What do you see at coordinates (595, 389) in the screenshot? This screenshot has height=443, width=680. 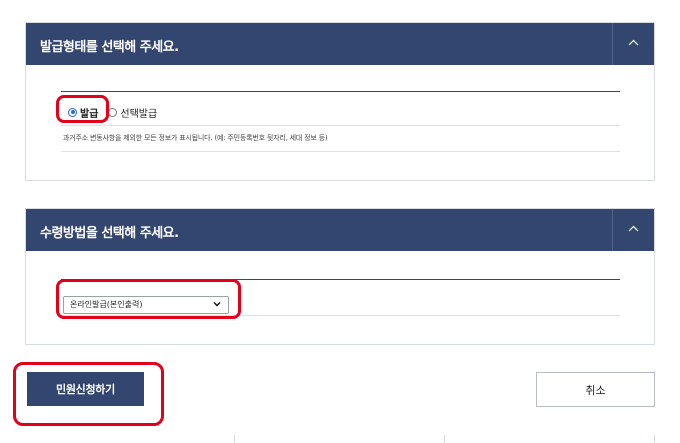 I see `cancel-button: 취소` at bounding box center [595, 389].